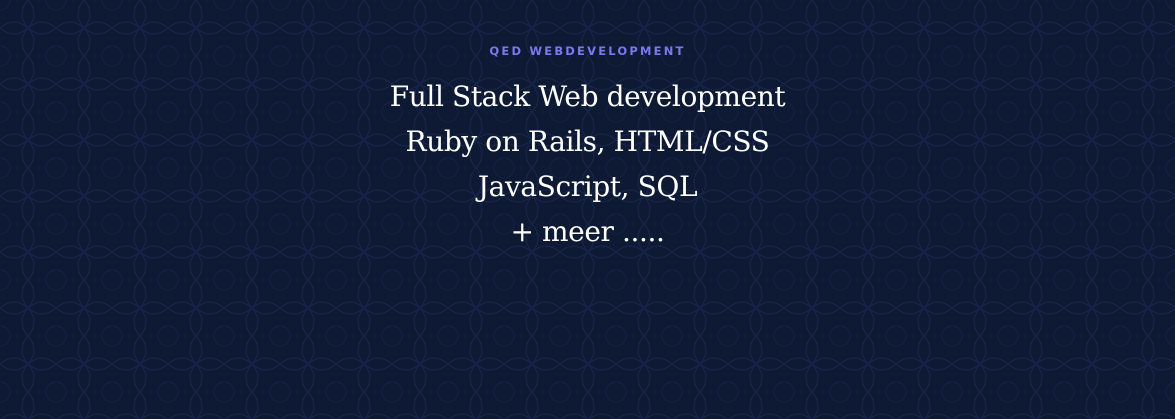  What do you see at coordinates (587, 186) in the screenshot?
I see `headline-line-javascript-sql: JavaScript, SQL` at bounding box center [587, 186].